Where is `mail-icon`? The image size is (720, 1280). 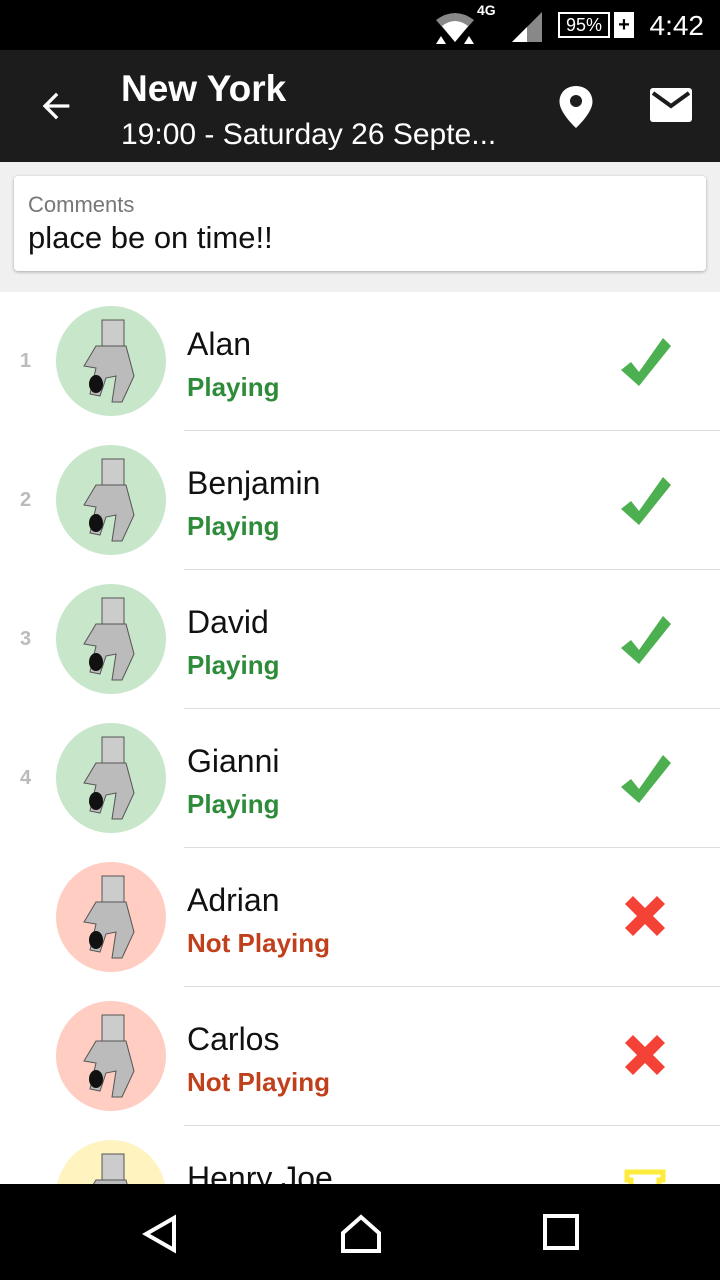
mail-icon is located at coordinates (671, 105).